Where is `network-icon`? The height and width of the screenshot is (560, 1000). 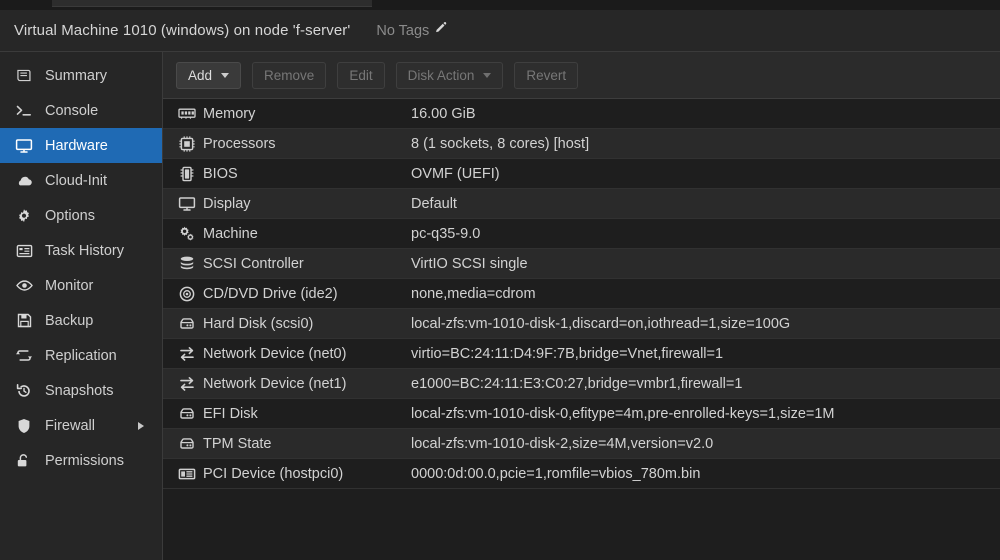
network-icon is located at coordinates (187, 354).